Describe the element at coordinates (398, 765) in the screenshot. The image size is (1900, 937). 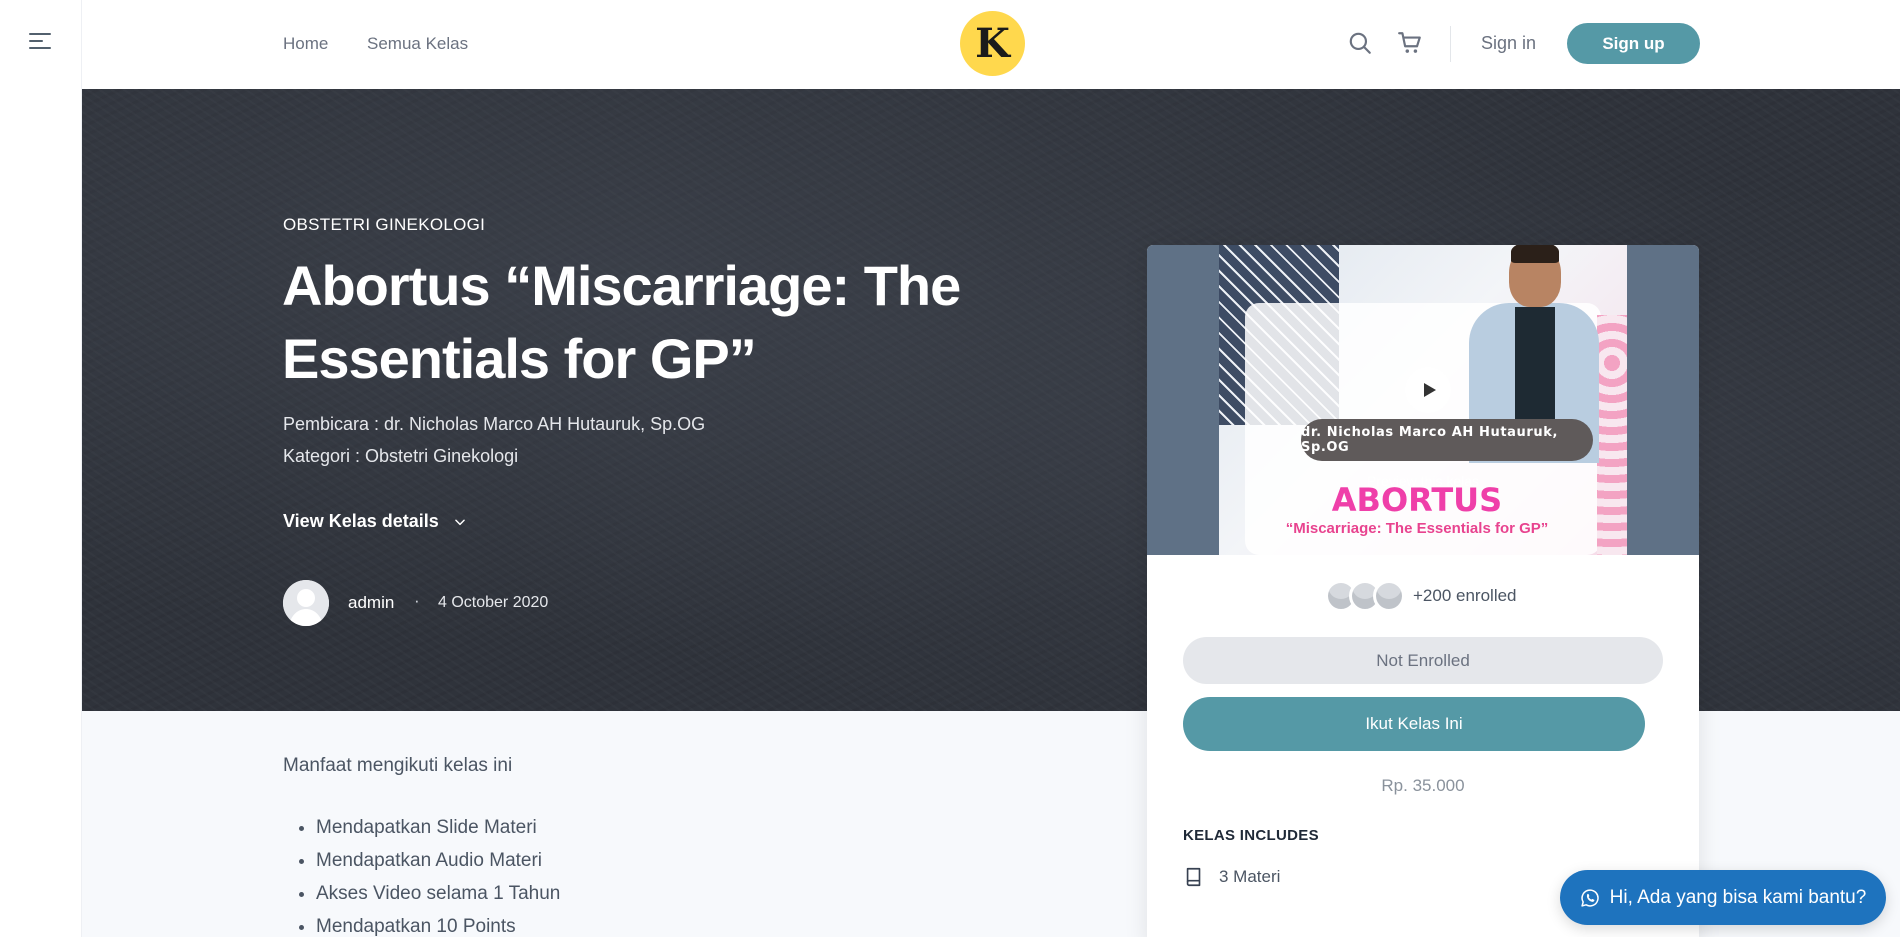
I see `benefits-intro: Manfaat mengikuti kelas ini` at that location.